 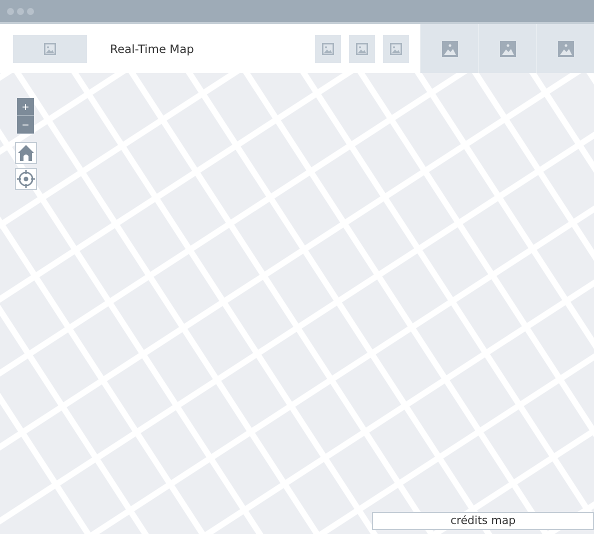 I want to click on home-button, so click(x=26, y=153).